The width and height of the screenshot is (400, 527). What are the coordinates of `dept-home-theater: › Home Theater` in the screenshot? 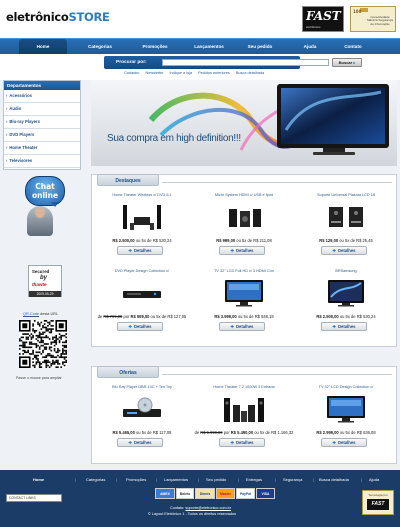 It's located at (42, 148).